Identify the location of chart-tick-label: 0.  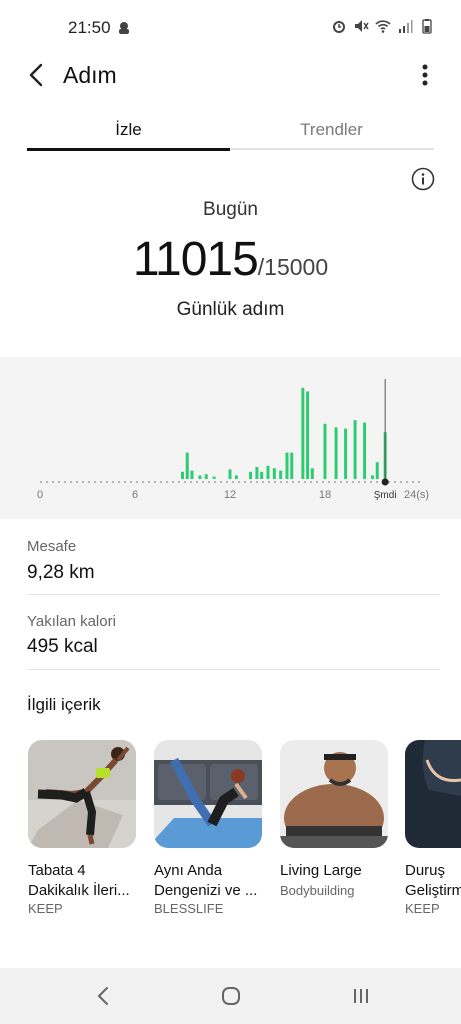
(40, 495).